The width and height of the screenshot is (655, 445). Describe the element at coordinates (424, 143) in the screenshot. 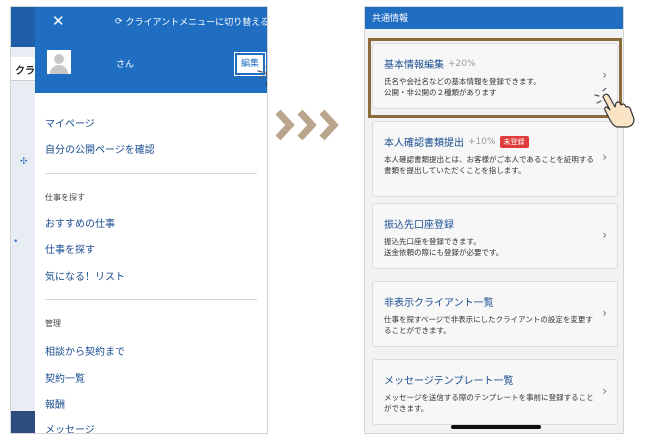

I see `card-title: 本人確認書類提出` at that location.